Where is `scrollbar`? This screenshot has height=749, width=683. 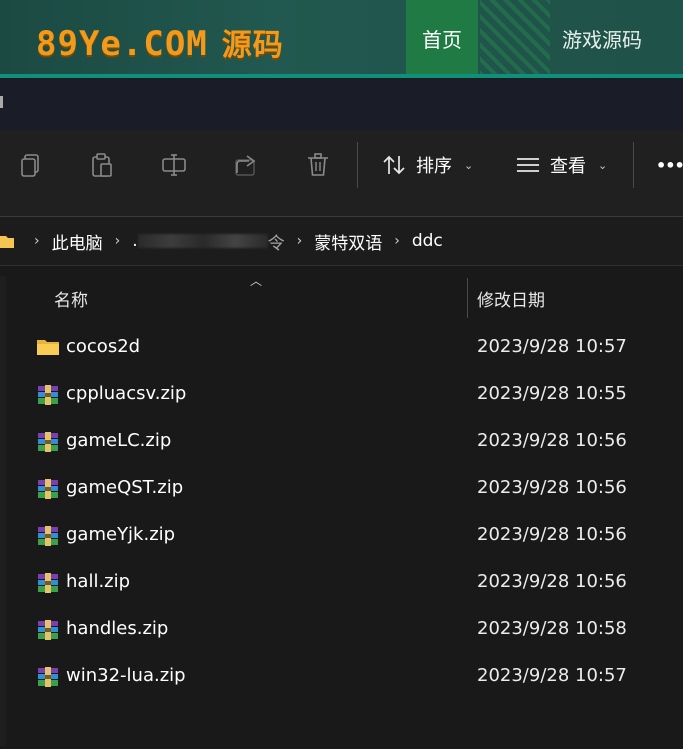 scrollbar is located at coordinates (3, 511).